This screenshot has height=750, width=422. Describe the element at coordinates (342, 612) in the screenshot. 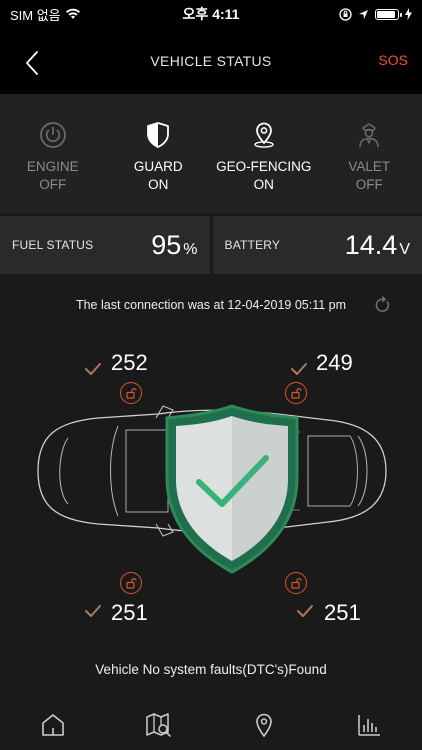

I see `rear-right-tire-pressure: 251` at that location.